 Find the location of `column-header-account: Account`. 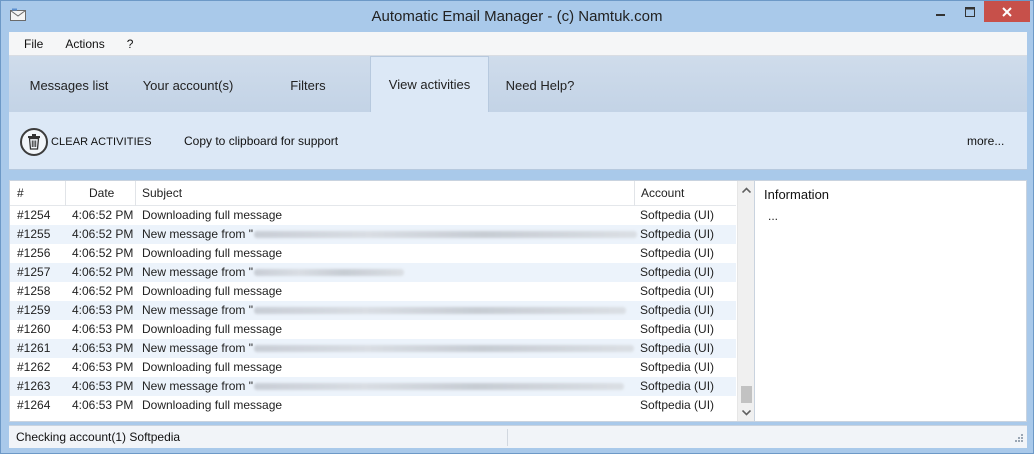

column-header-account: Account is located at coordinates (662, 193).